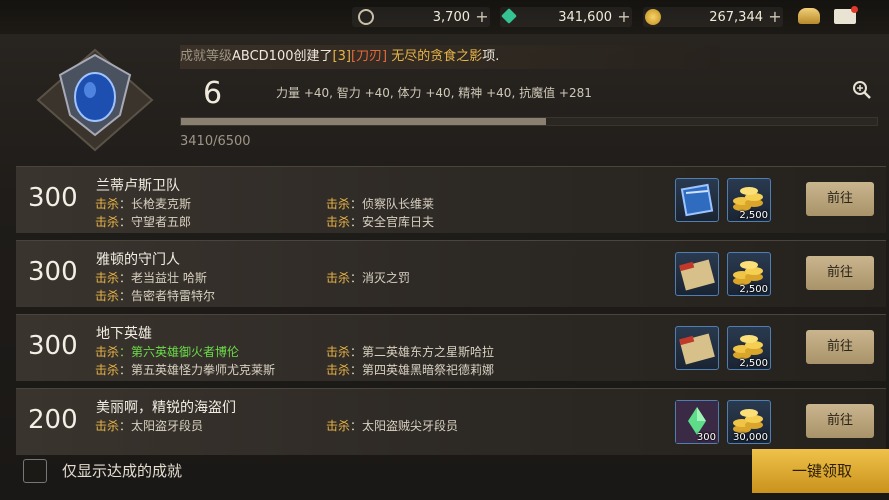 The height and width of the screenshot is (500, 889). Describe the element at coordinates (775, 17) in the screenshot. I see `add-gold-button: +` at that location.